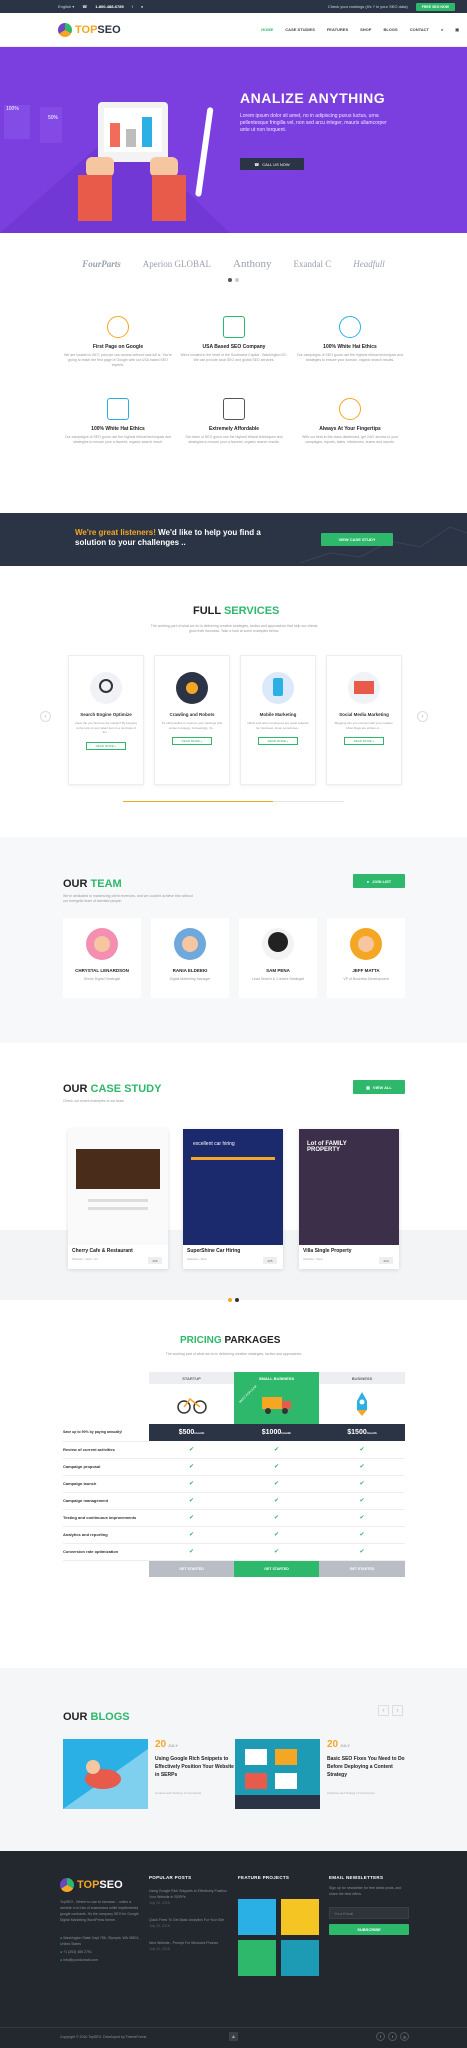  I want to click on nav-item-home: HOME, so click(267, 29).